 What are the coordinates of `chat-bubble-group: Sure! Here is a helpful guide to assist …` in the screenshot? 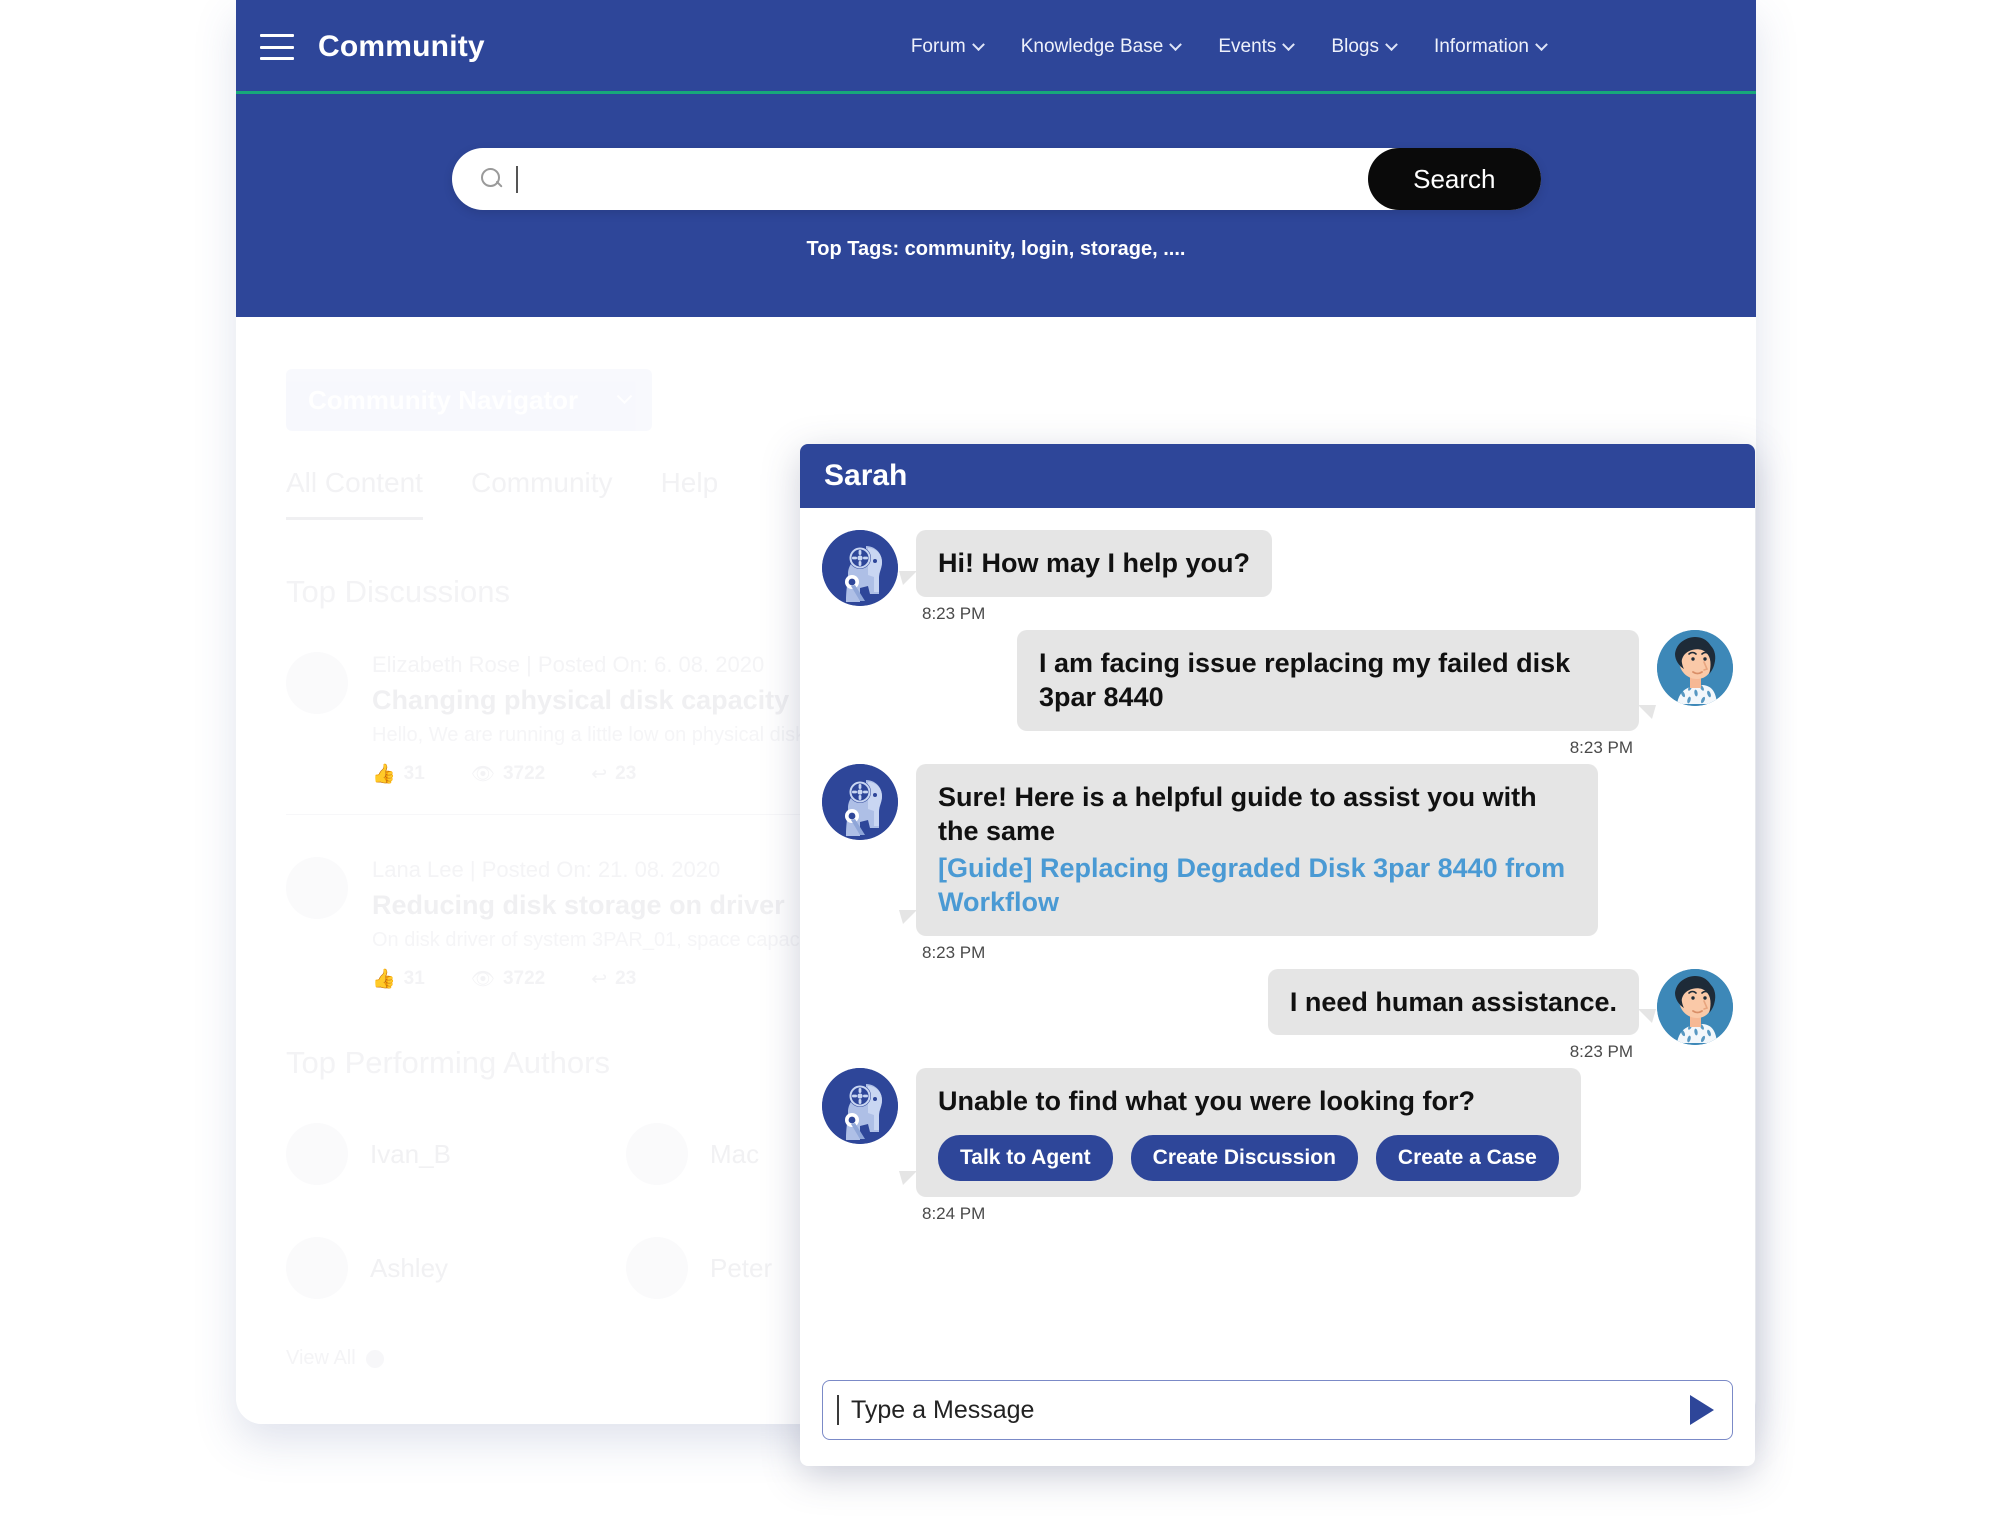 It's located at (1248, 863).